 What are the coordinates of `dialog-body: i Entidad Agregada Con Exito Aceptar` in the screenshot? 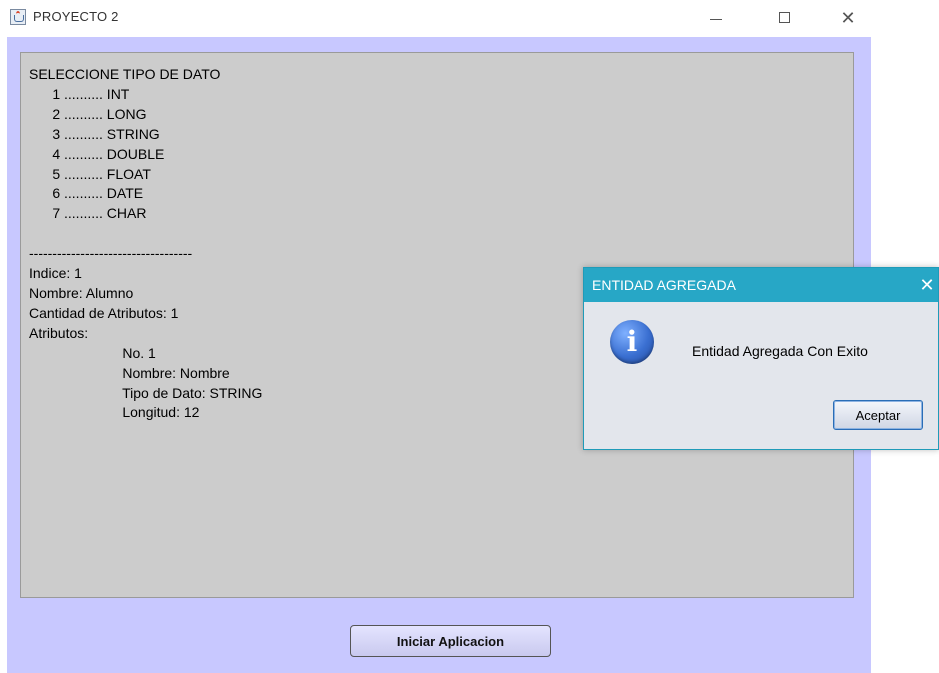 It's located at (761, 375).